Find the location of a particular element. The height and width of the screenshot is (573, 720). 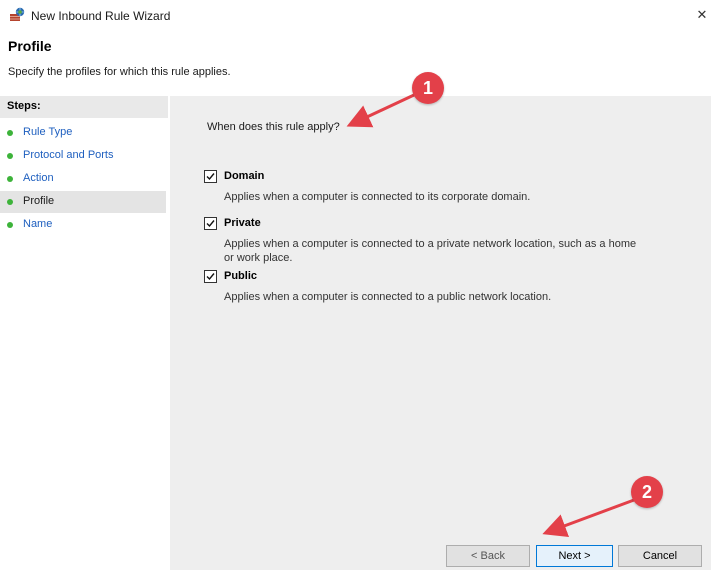

domain-label: Domain is located at coordinates (244, 176).